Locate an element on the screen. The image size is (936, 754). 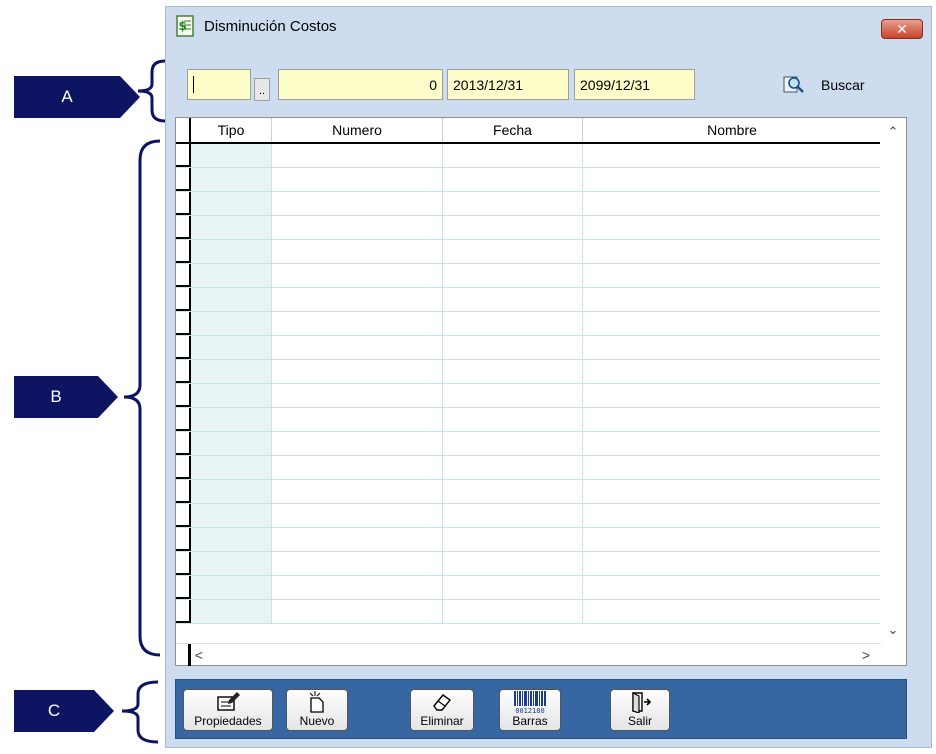
scroll-down-arrow: ⌄ is located at coordinates (893, 630).